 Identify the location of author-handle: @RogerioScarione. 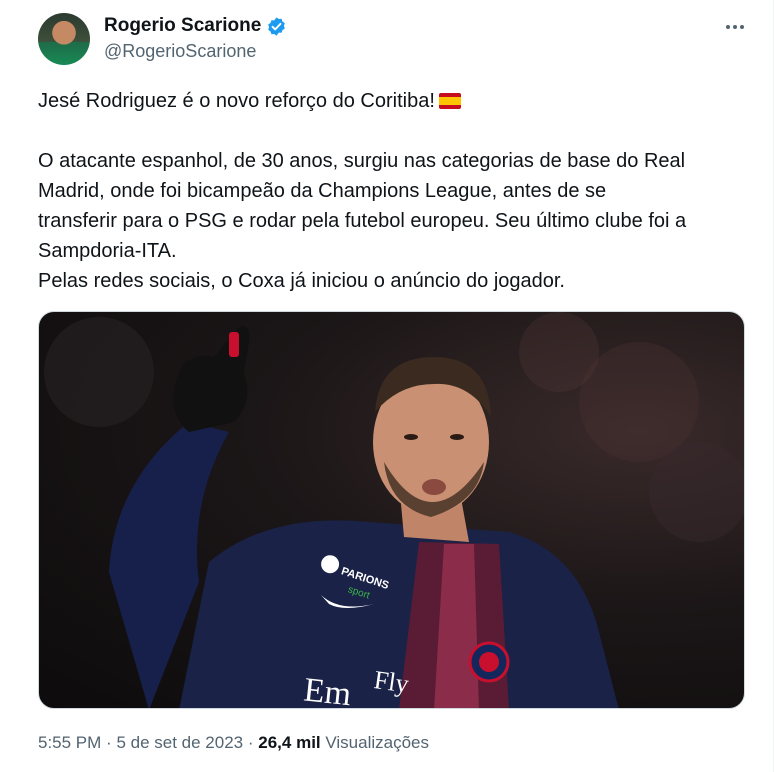
(180, 51).